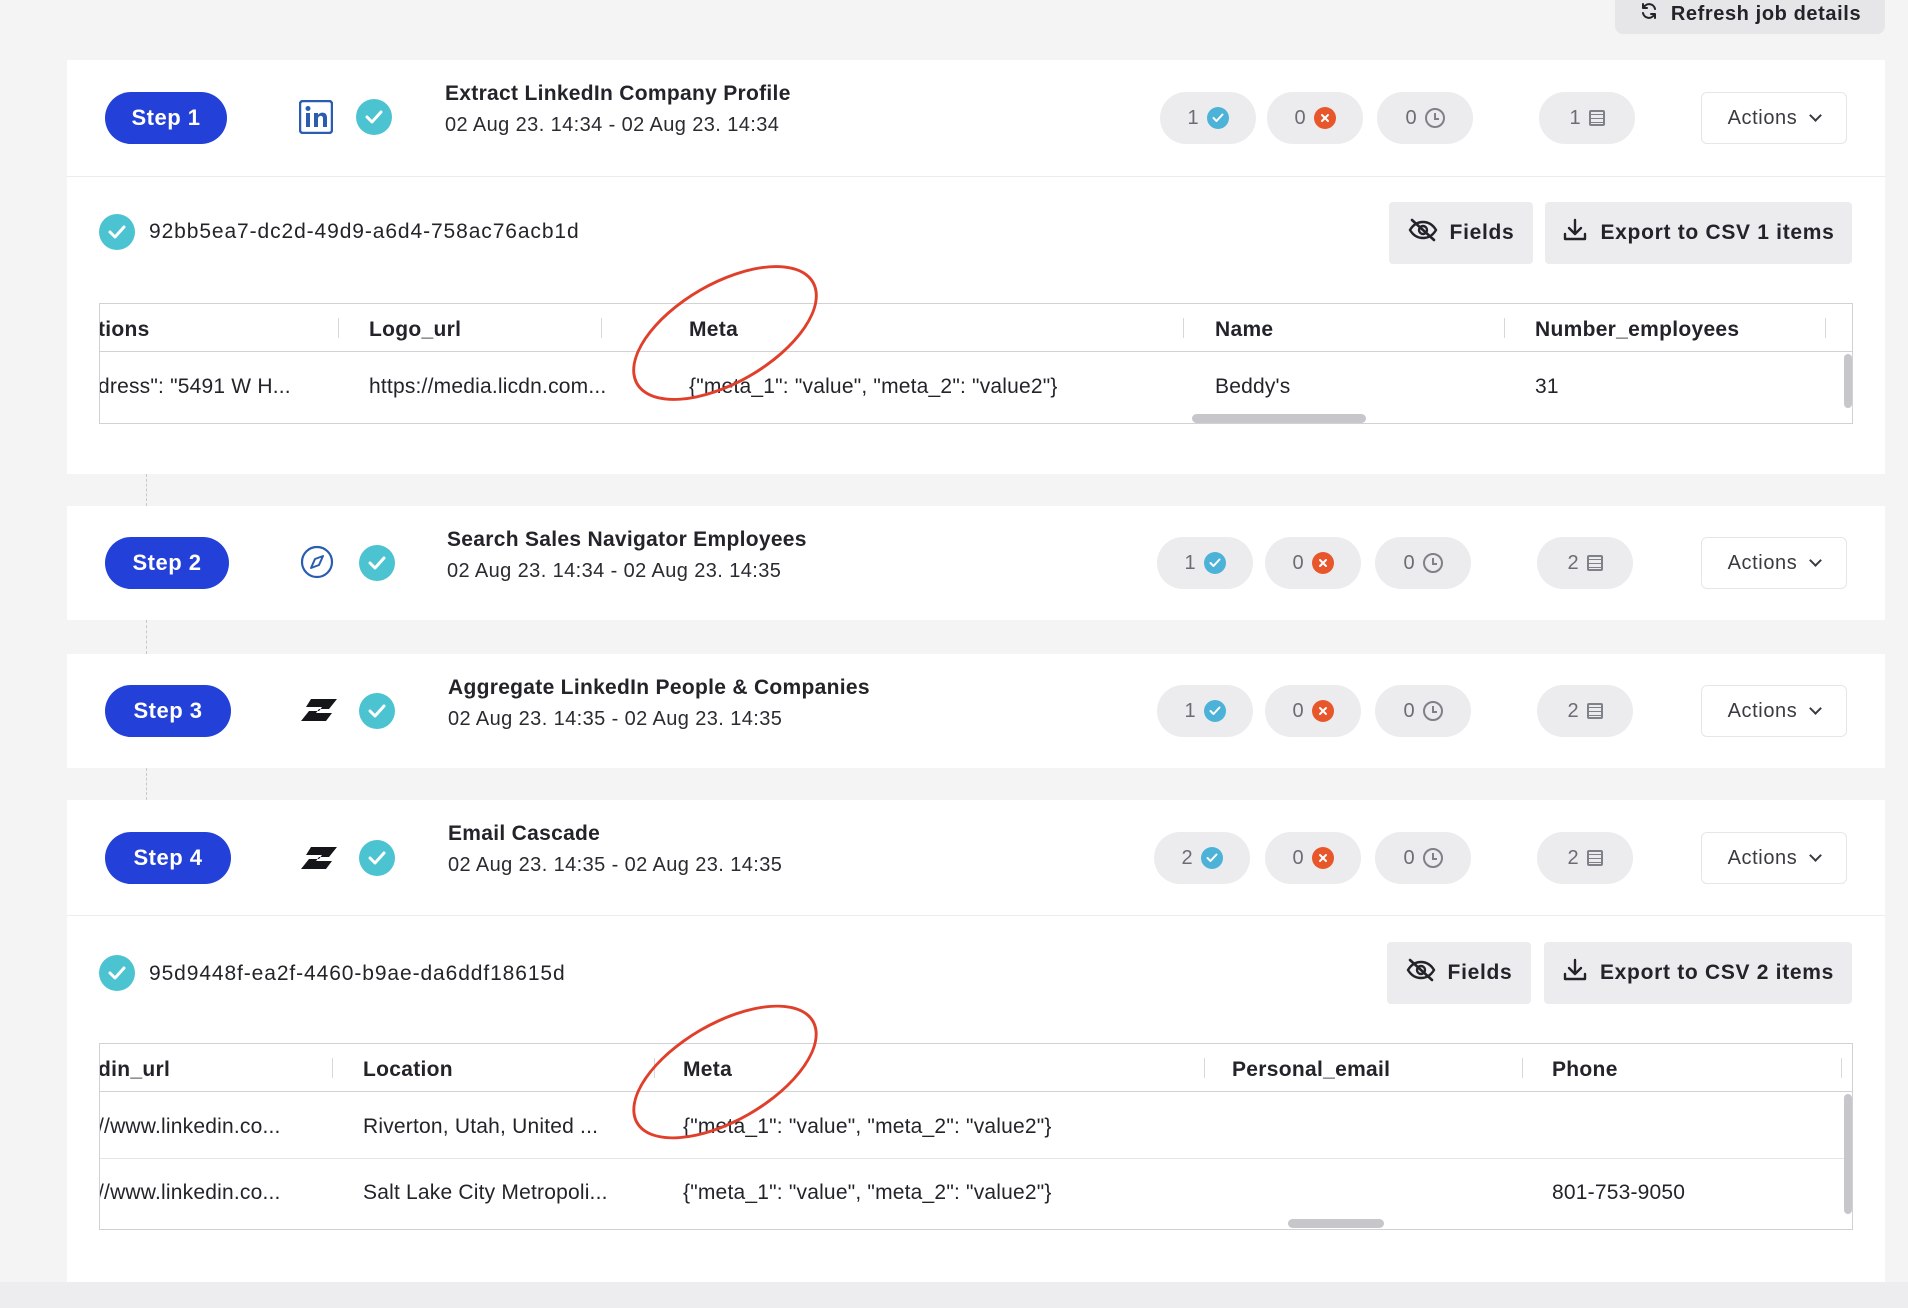 The image size is (1908, 1308). What do you see at coordinates (1311, 1070) in the screenshot?
I see `column-header: Personal_email` at bounding box center [1311, 1070].